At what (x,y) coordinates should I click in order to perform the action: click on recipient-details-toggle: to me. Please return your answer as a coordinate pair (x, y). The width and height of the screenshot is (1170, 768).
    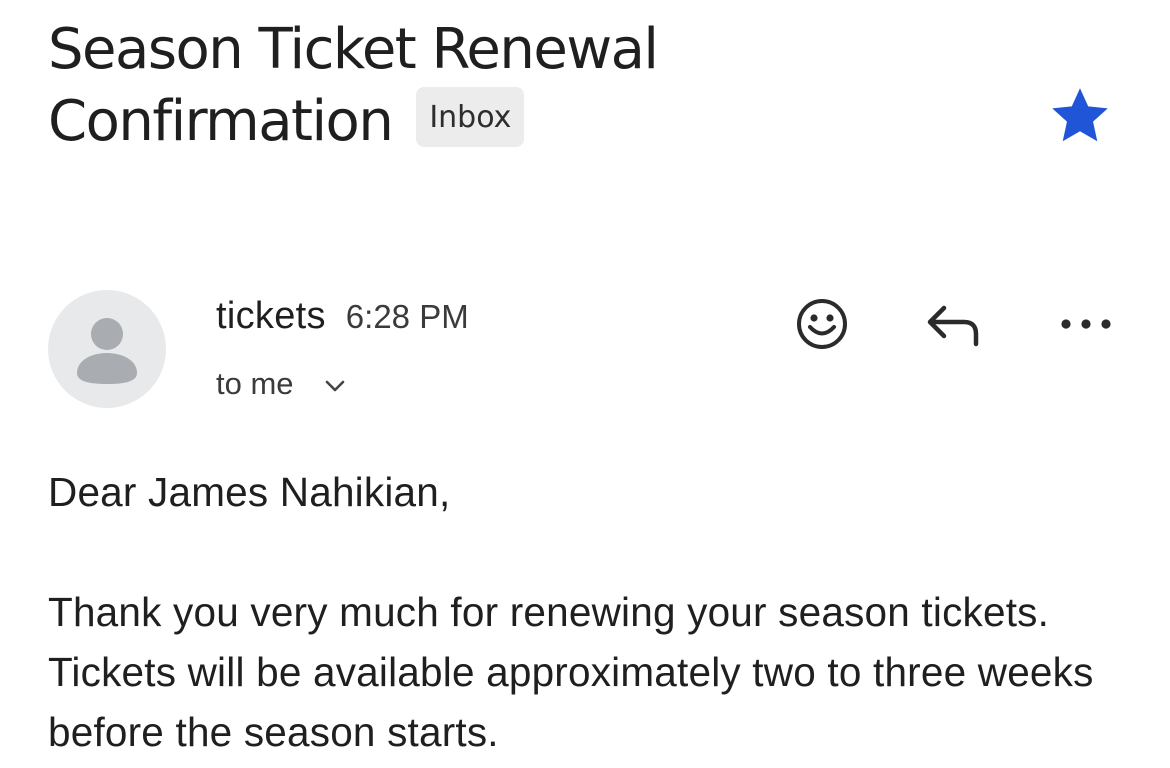
    Looking at the image, I should click on (281, 384).